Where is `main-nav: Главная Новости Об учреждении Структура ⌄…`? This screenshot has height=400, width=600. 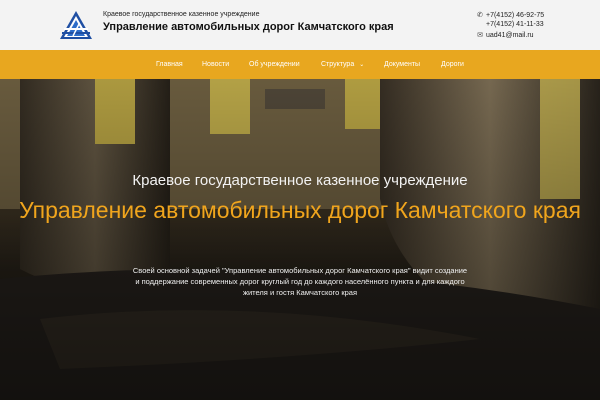 main-nav: Главная Новости Об учреждении Структура ⌄… is located at coordinates (300, 64).